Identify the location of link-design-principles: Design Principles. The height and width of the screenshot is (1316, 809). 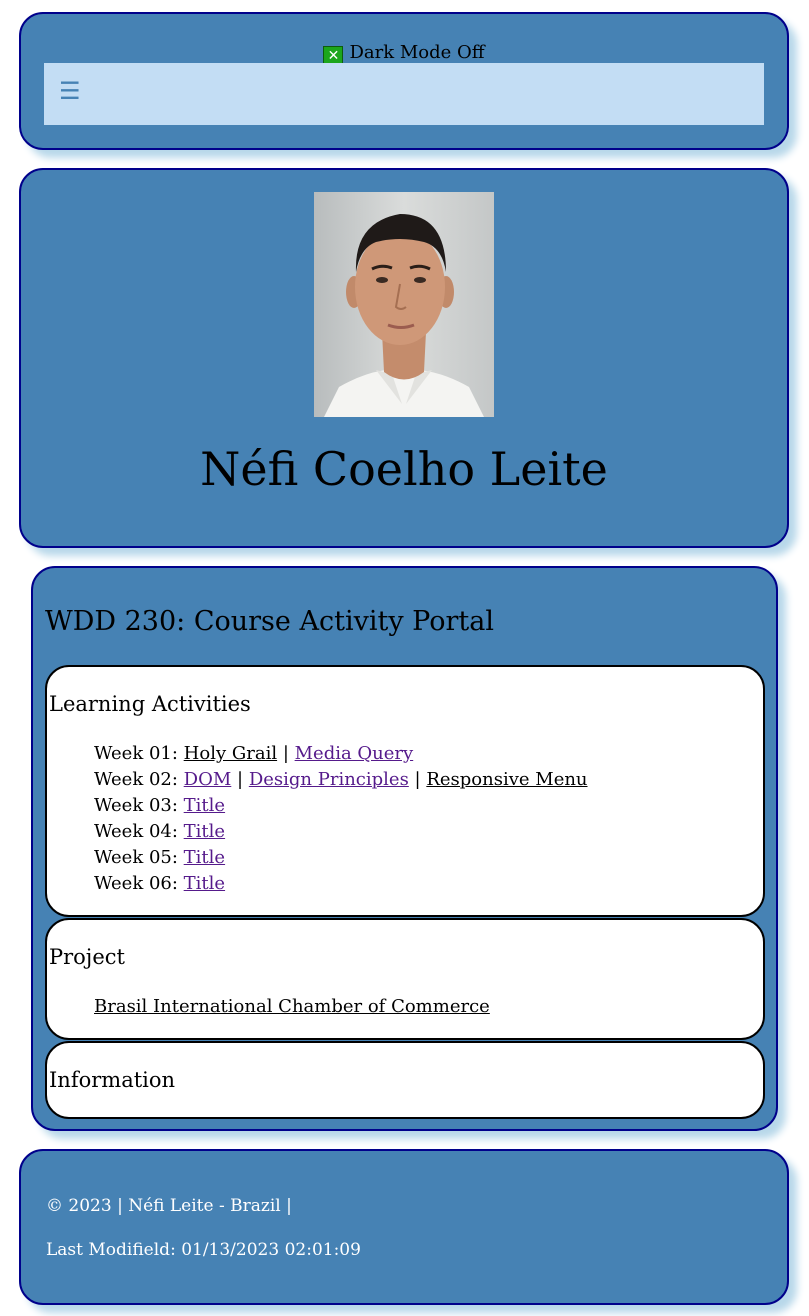
(329, 779).